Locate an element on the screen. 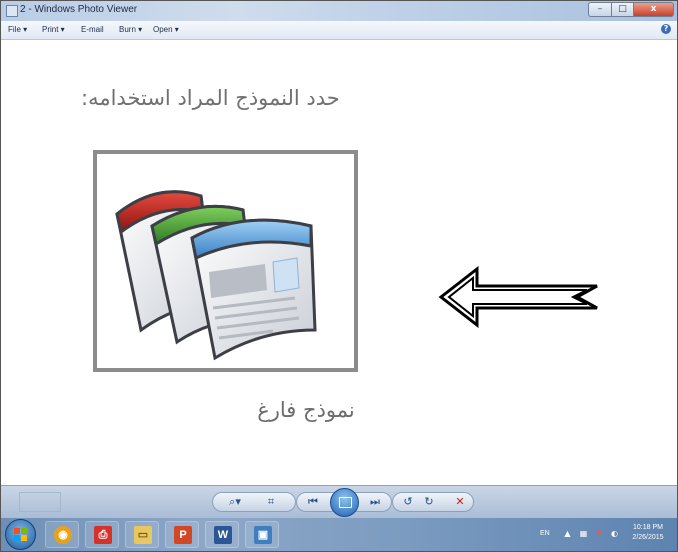 The width and height of the screenshot is (678, 552). chrome-icon: ◉ is located at coordinates (63, 535).